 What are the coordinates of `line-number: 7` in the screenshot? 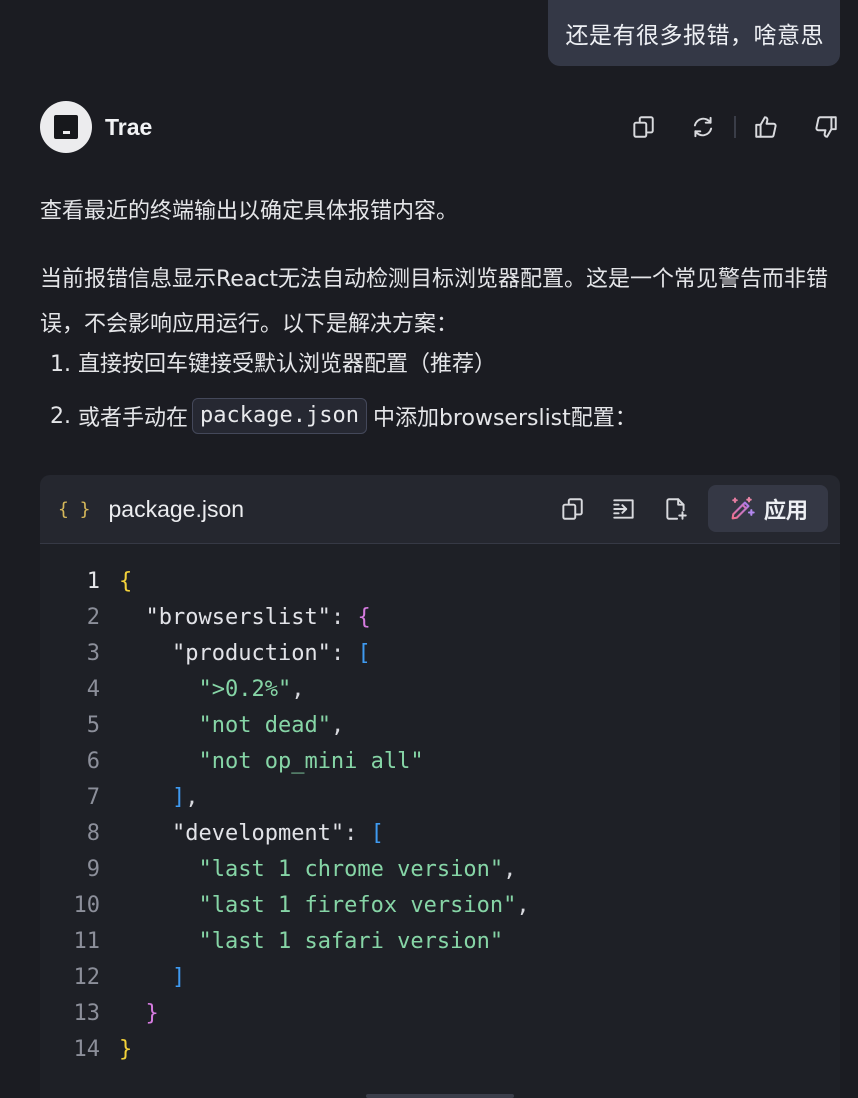 It's located at (93, 797).